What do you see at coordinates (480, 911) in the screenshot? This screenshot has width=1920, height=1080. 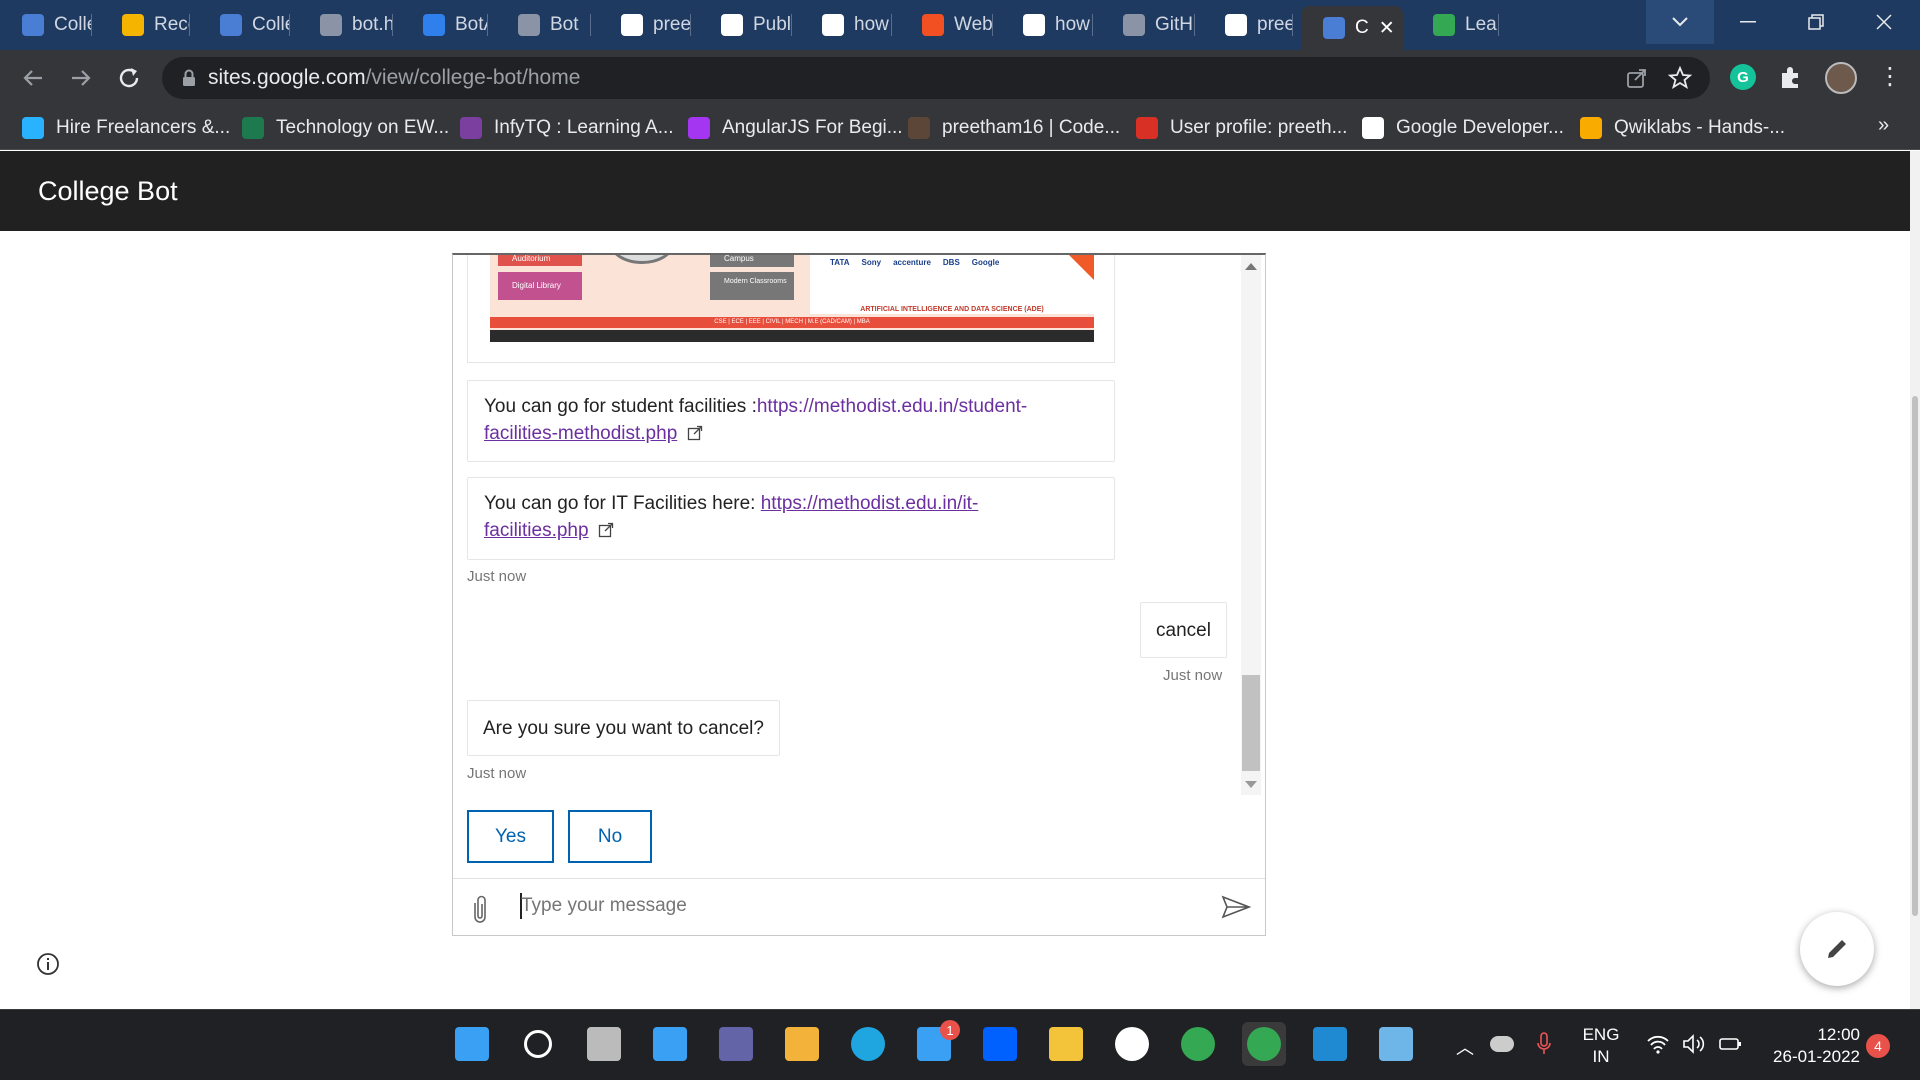 I see `attachment-icon` at bounding box center [480, 911].